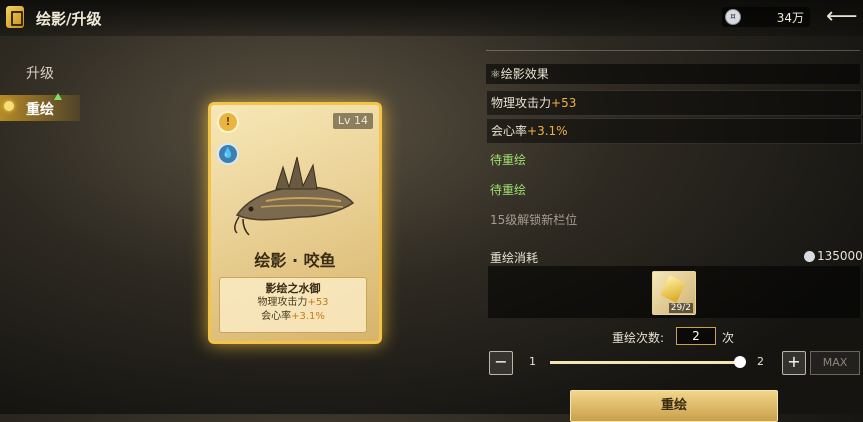  I want to click on count-input: 2, so click(696, 336).